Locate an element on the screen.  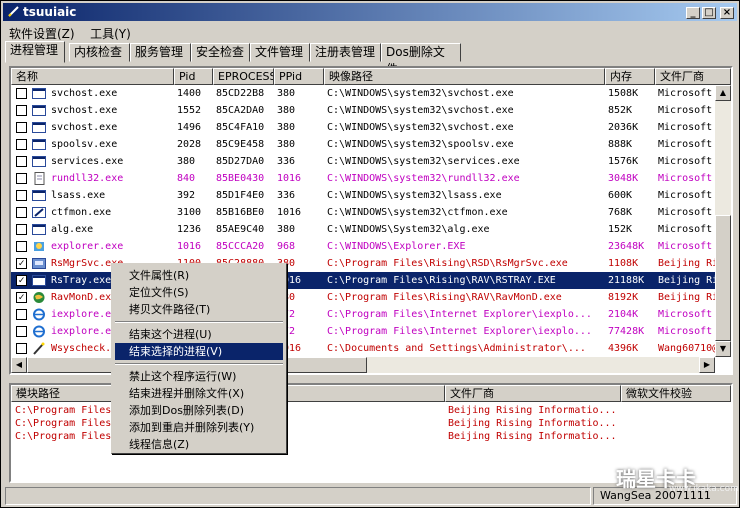
process-pid: 1496 is located at coordinates (189, 127).